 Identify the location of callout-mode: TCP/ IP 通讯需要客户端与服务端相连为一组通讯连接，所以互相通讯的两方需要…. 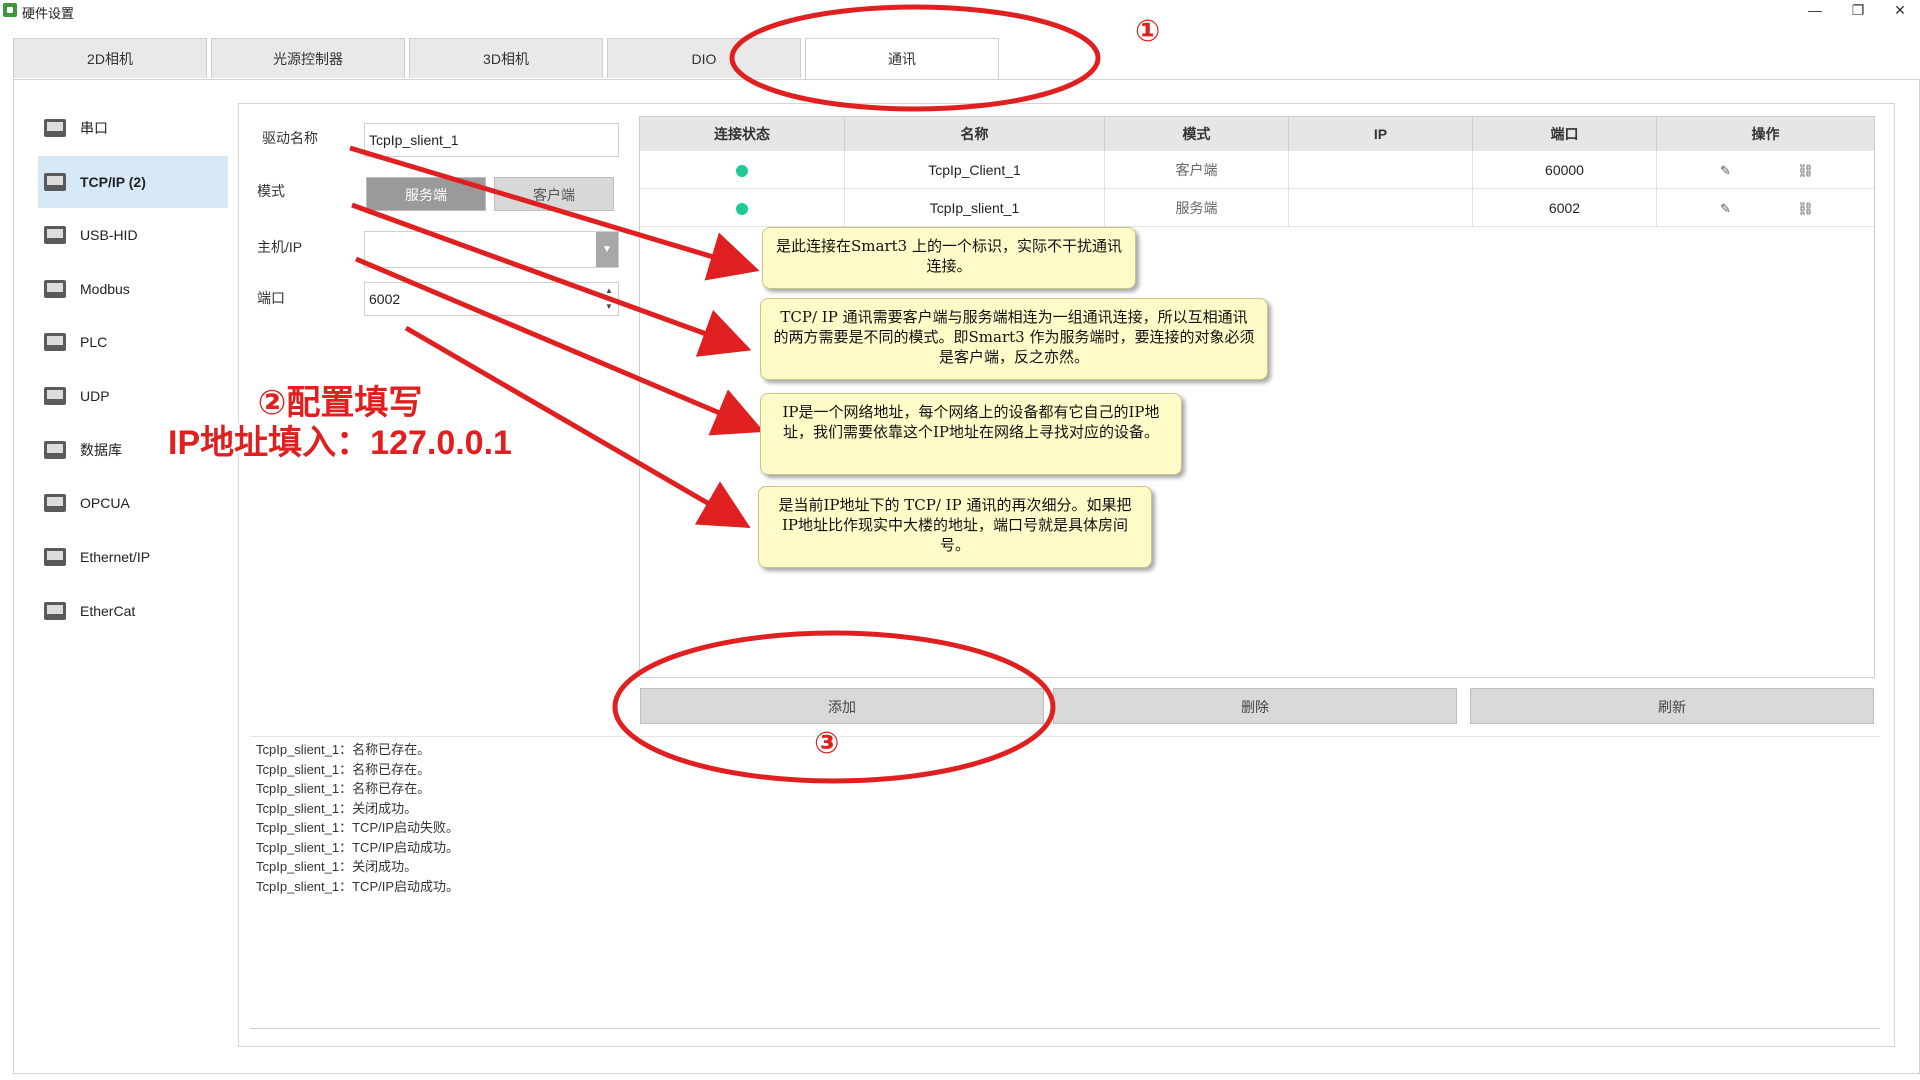
(1014, 339).